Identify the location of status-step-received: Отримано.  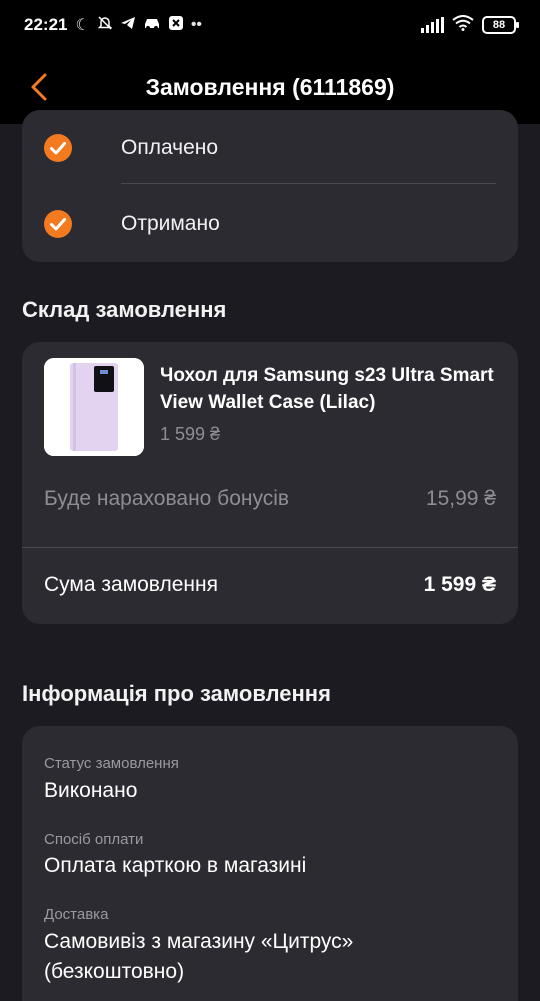
(270, 224).